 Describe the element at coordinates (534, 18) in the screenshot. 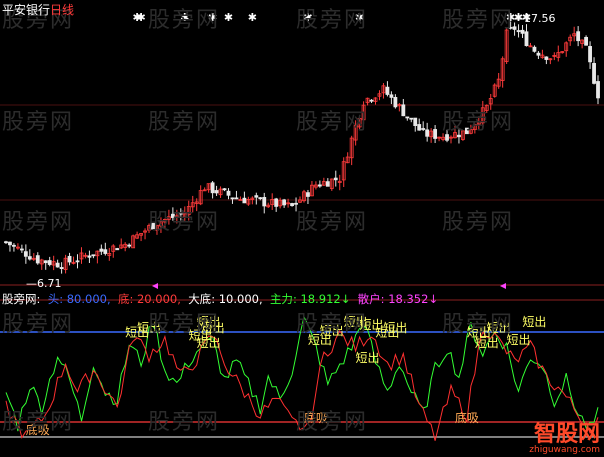

I see `high-price-annotation: —17.56` at that location.